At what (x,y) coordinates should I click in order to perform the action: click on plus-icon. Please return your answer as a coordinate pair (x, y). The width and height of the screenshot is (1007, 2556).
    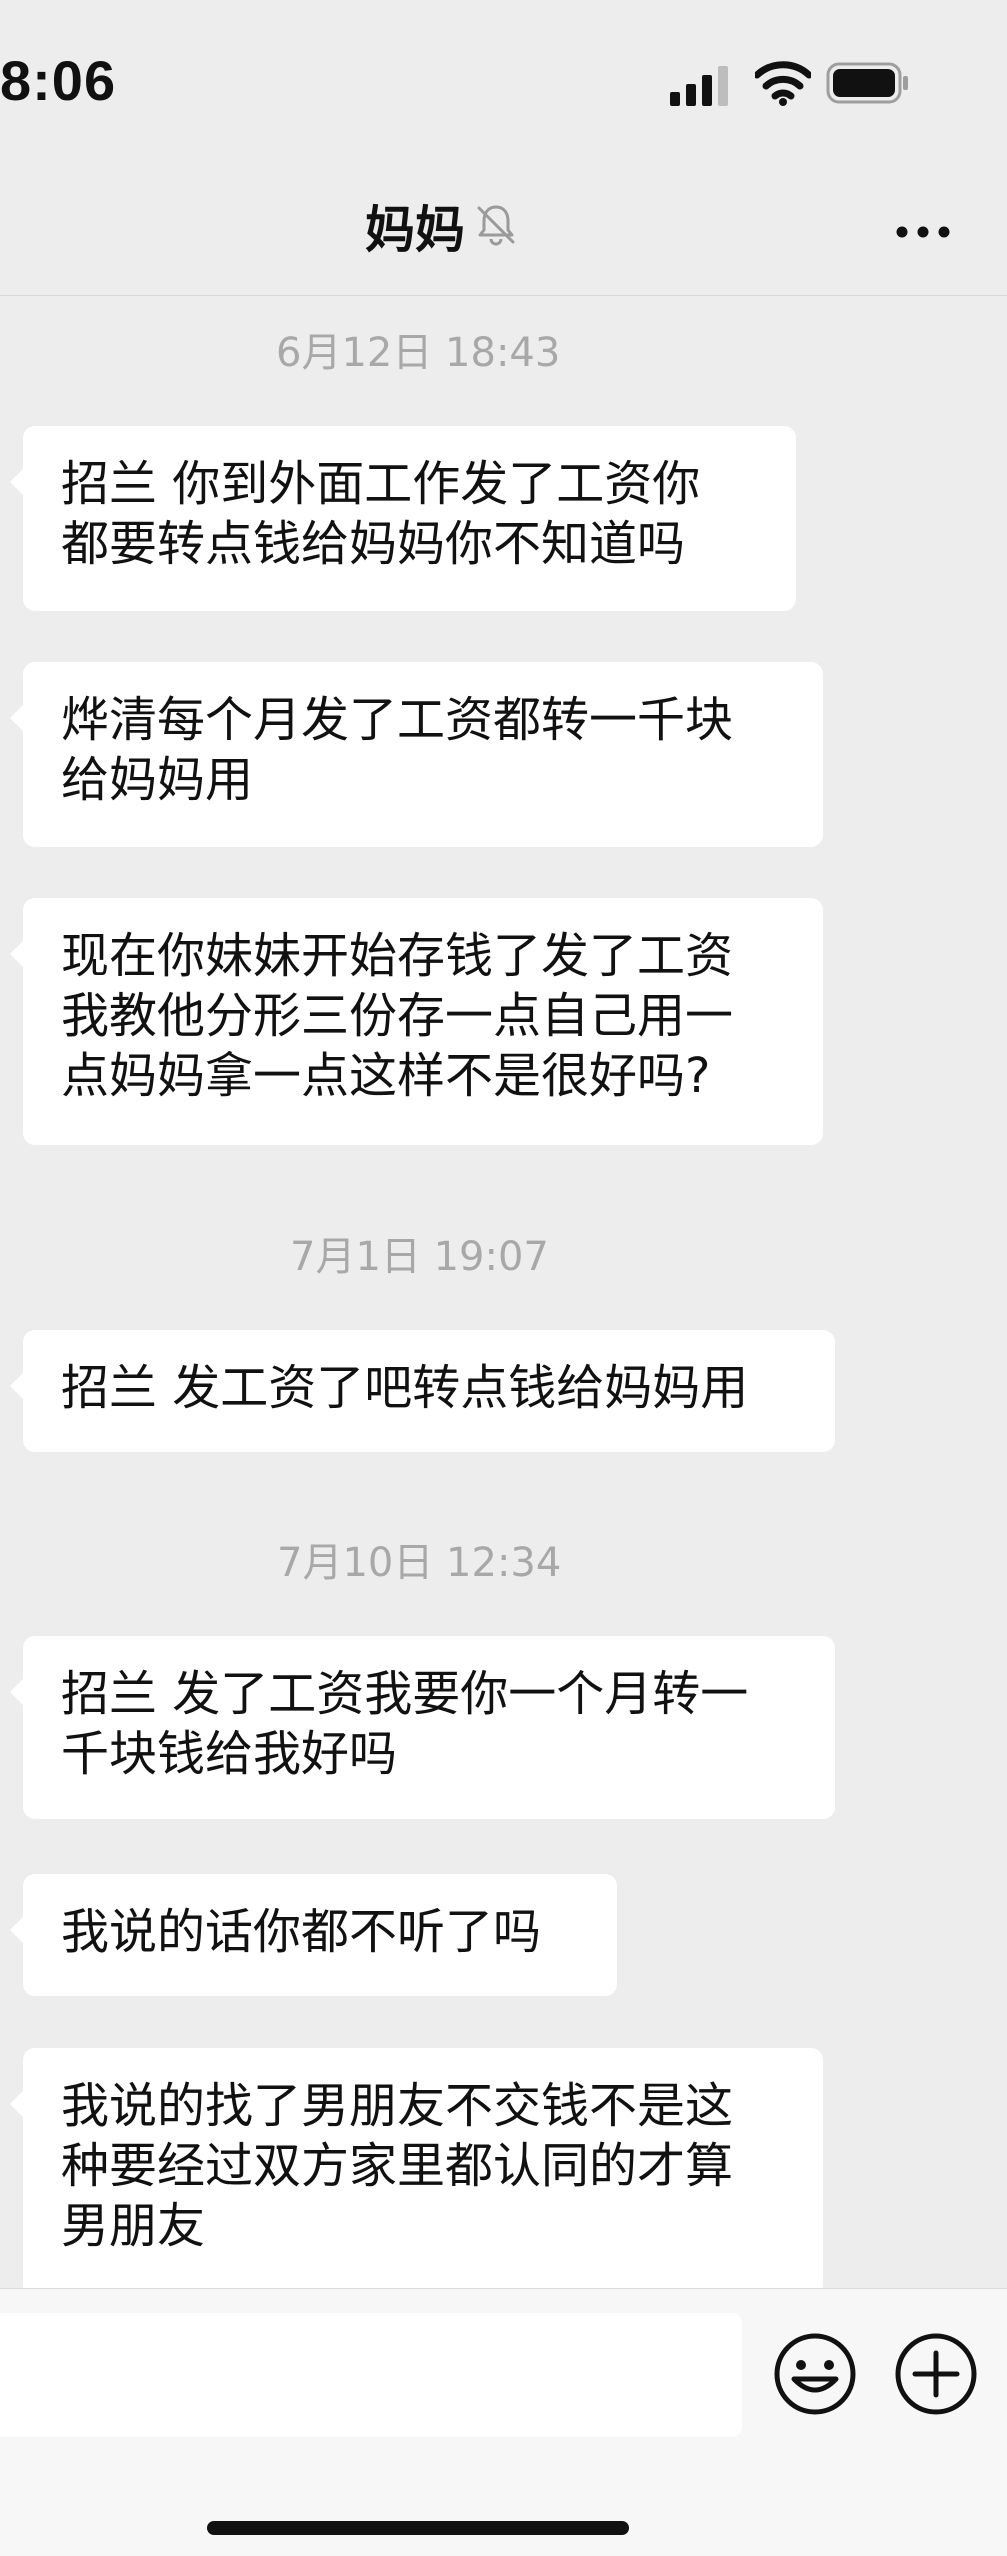
    Looking at the image, I should click on (936, 2374).